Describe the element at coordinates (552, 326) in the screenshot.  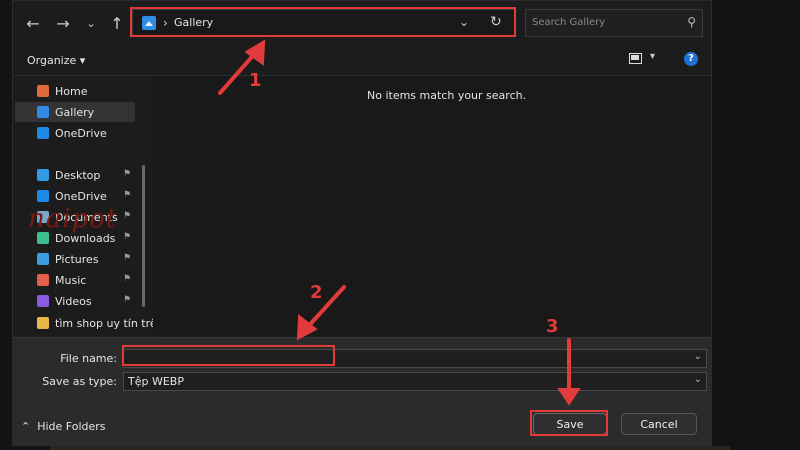
I see `step-number-3: 3` at that location.